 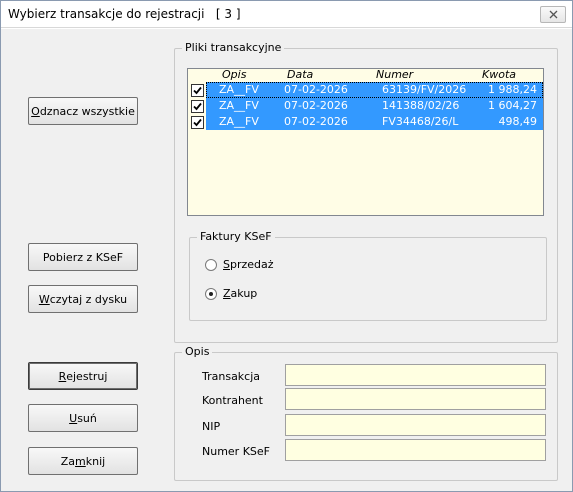 I want to click on column-header-opis: Opis, so click(x=234, y=75).